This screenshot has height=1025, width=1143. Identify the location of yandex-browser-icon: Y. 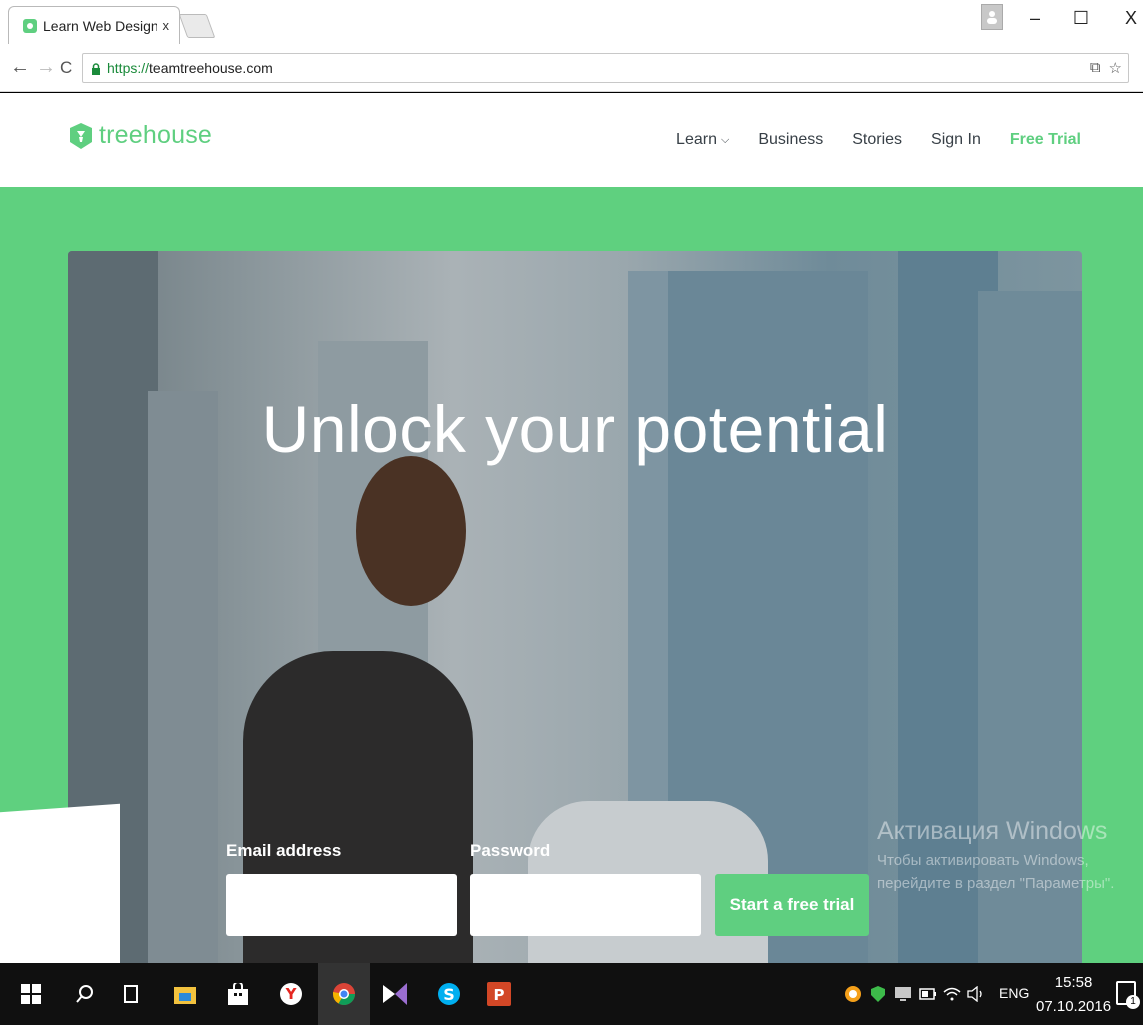
(291, 994).